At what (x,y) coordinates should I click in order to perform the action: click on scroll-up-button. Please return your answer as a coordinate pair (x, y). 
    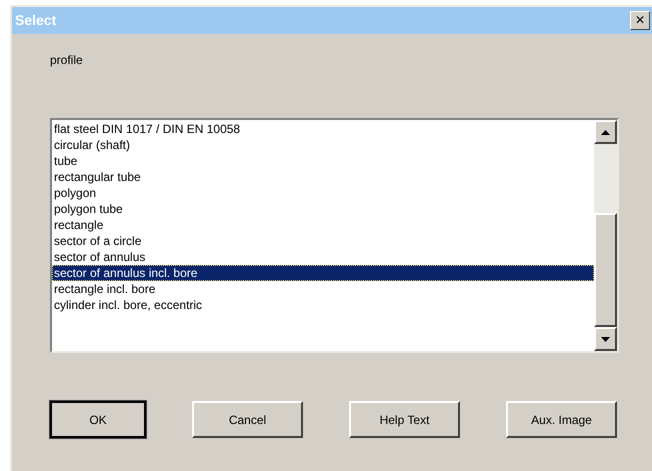
    Looking at the image, I should click on (605, 132).